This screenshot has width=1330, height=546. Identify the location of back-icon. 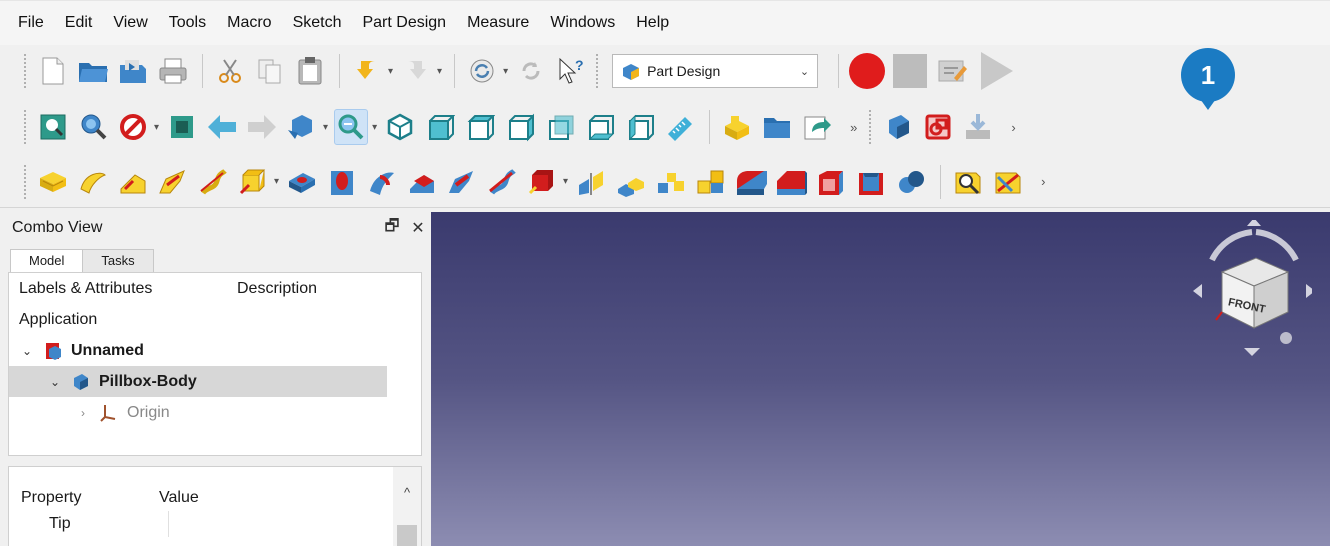
(222, 127).